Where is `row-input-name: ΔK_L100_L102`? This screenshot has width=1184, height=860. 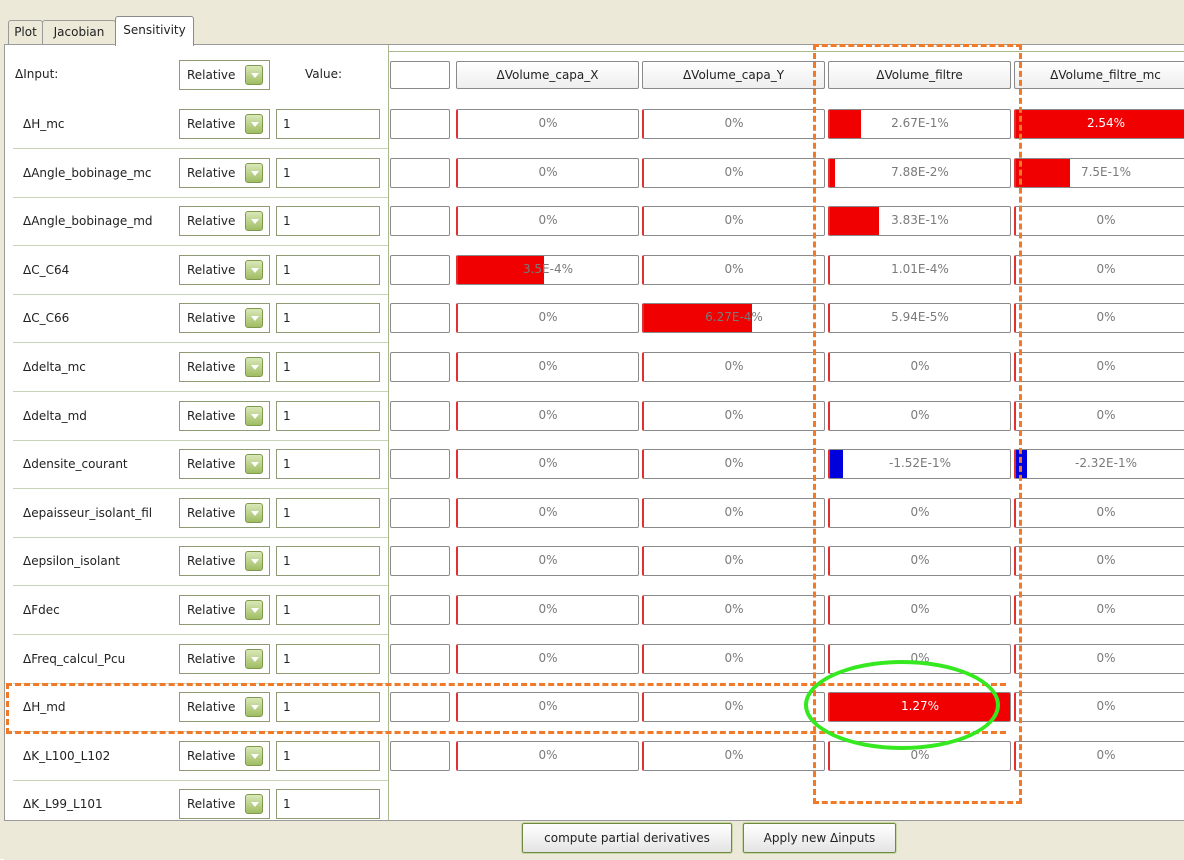 row-input-name: ΔK_L100_L102 is located at coordinates (67, 756).